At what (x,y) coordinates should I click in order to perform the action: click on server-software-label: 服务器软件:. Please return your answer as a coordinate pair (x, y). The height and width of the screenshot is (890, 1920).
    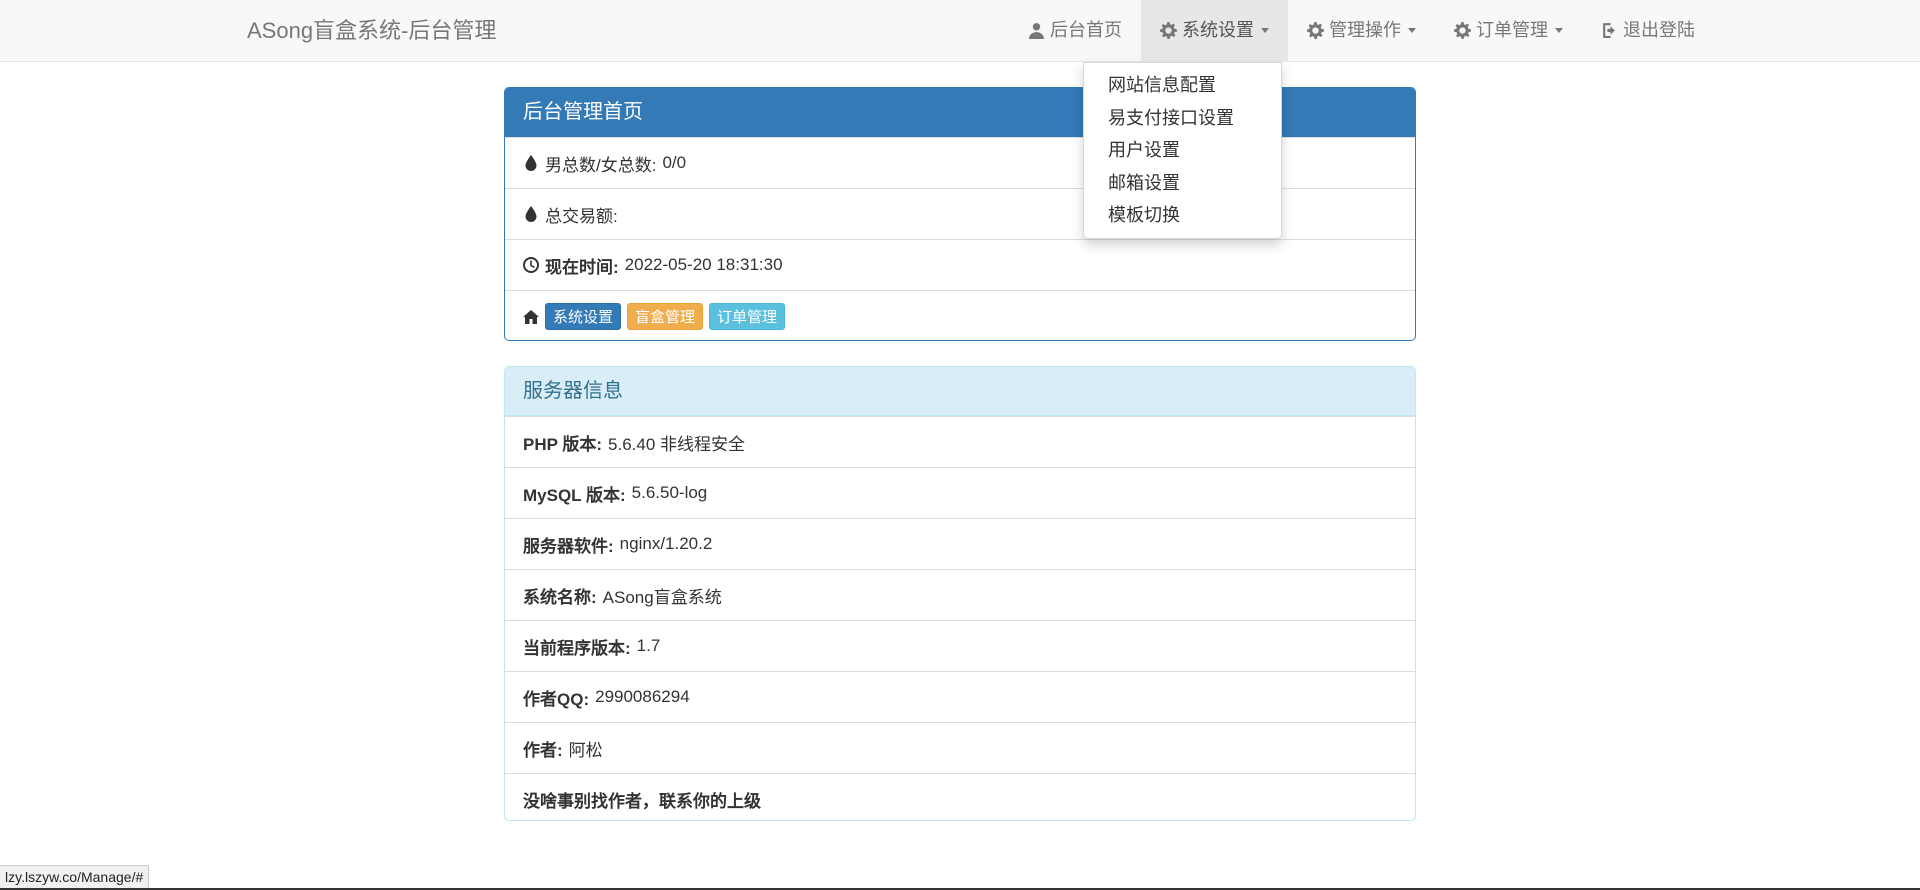
    Looking at the image, I should click on (568, 546).